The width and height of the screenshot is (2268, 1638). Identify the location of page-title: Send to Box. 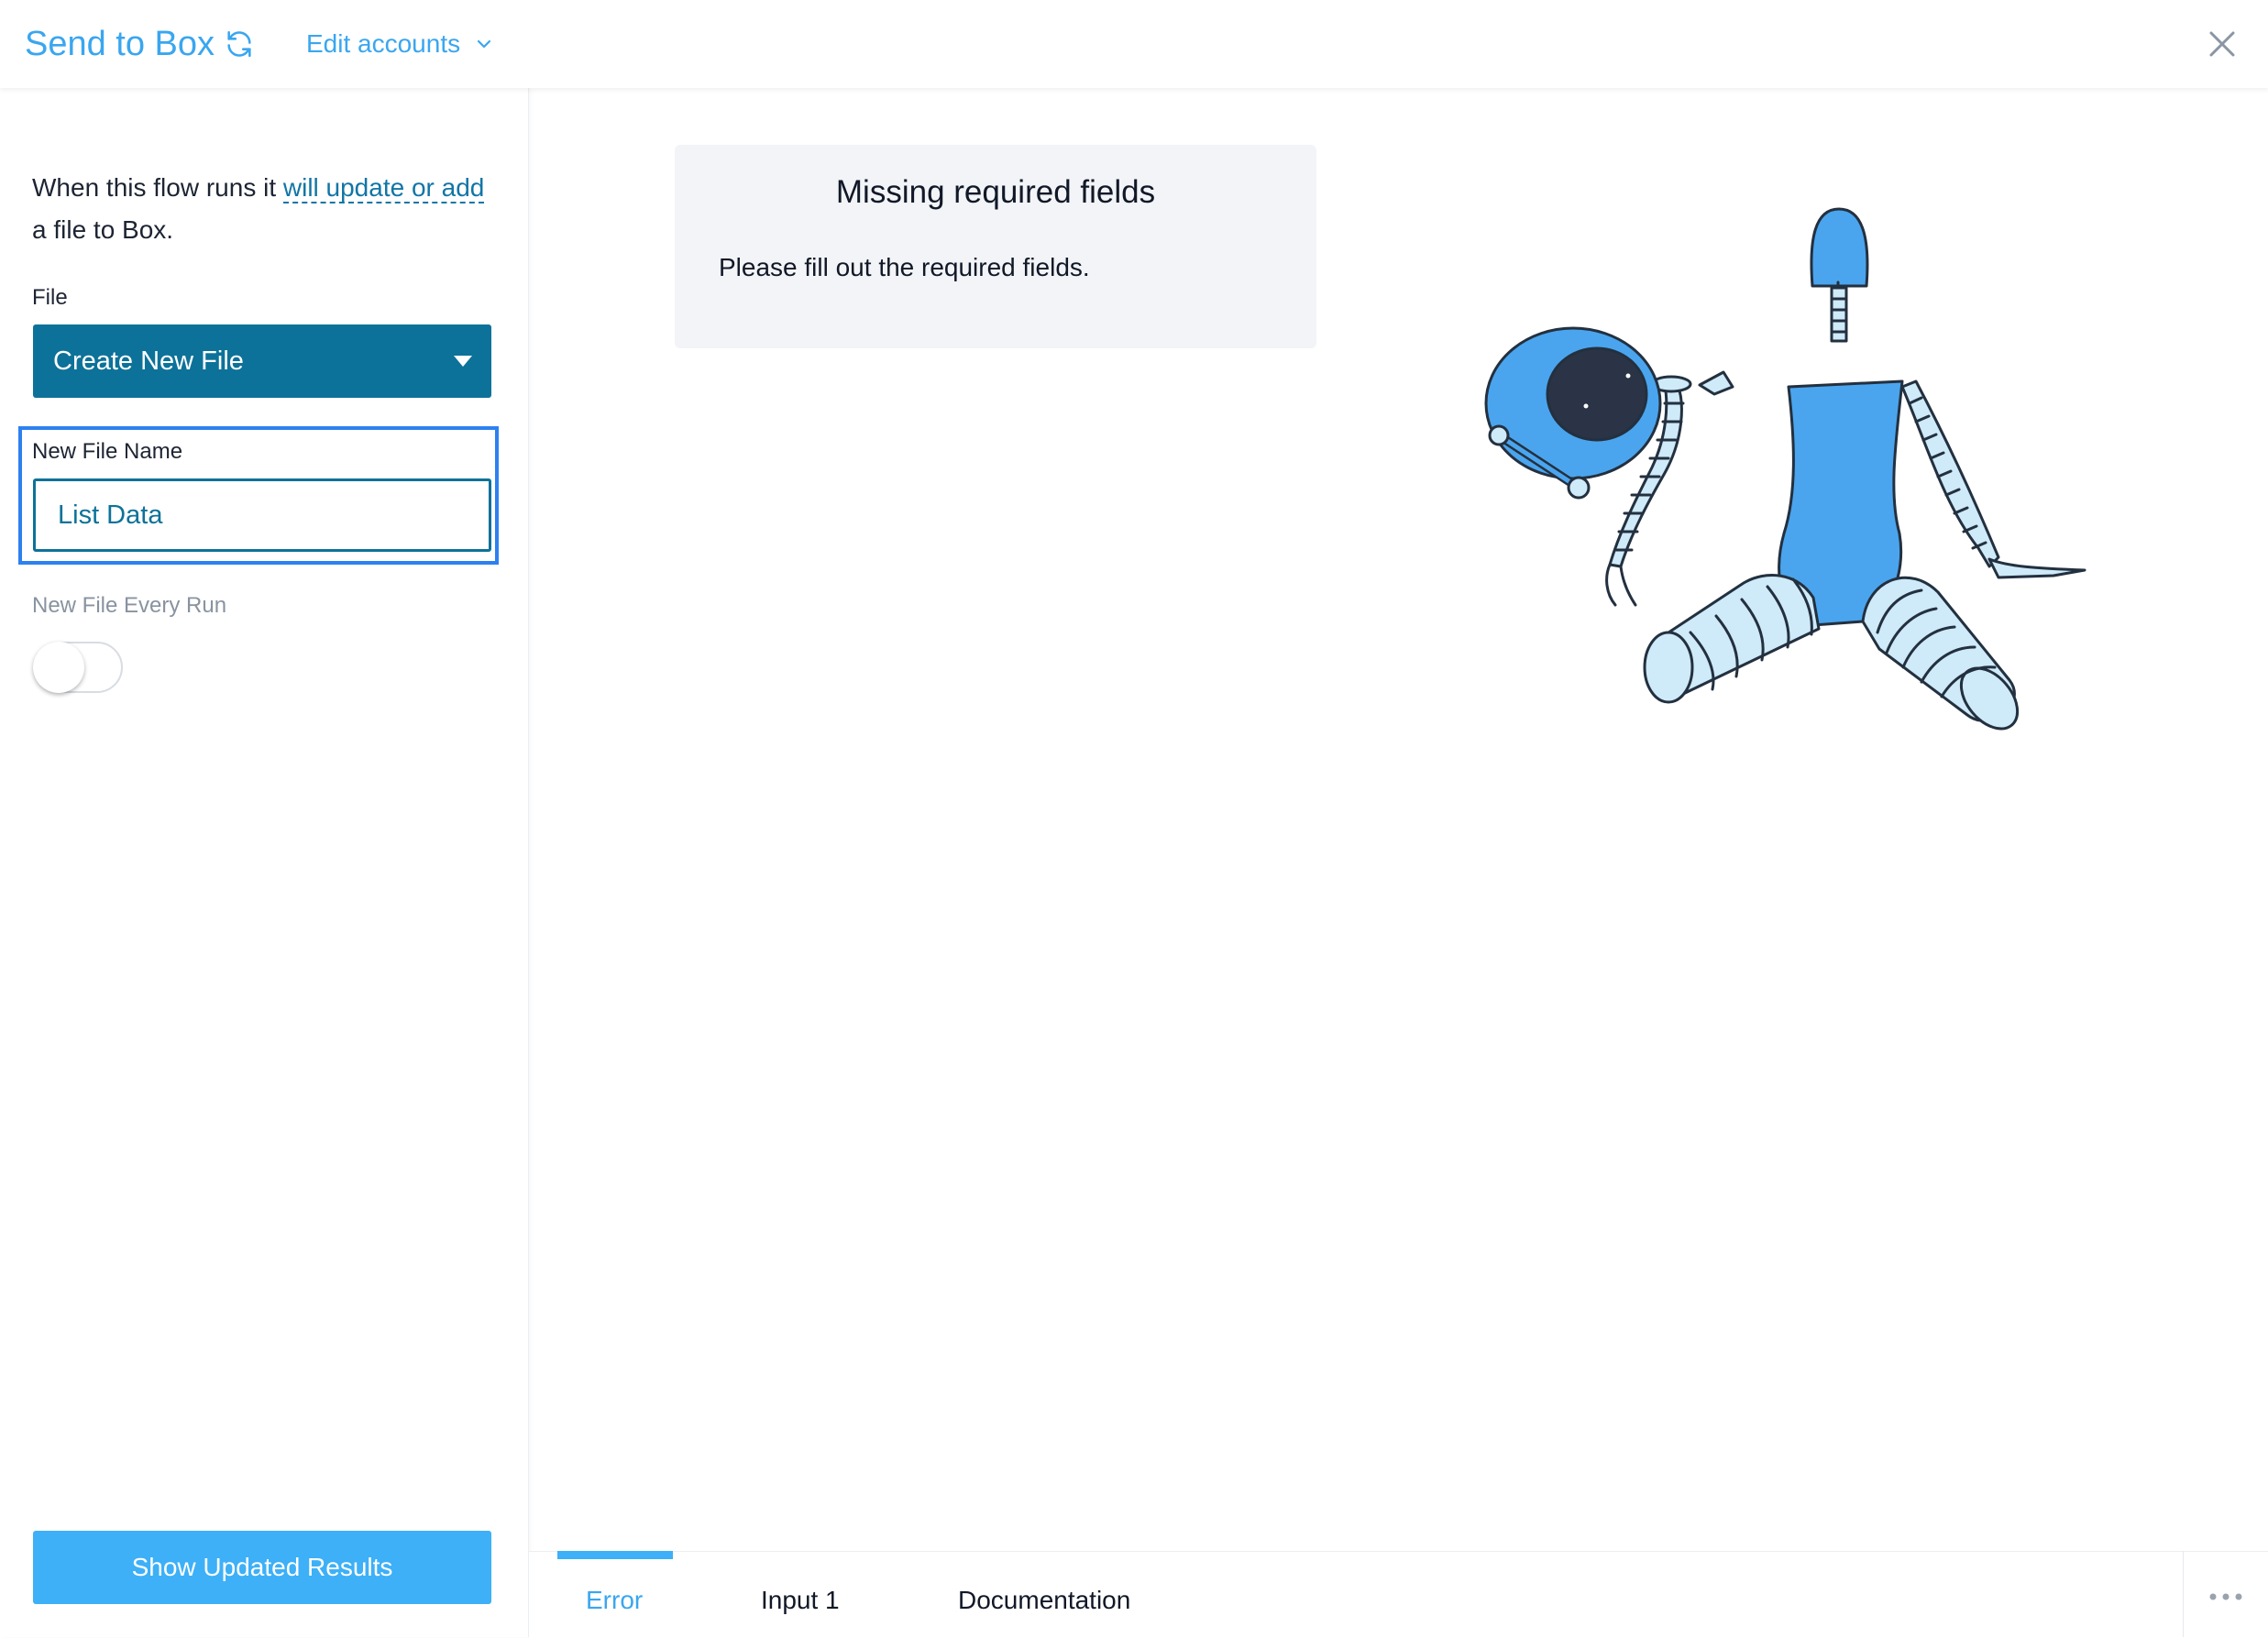
(120, 44).